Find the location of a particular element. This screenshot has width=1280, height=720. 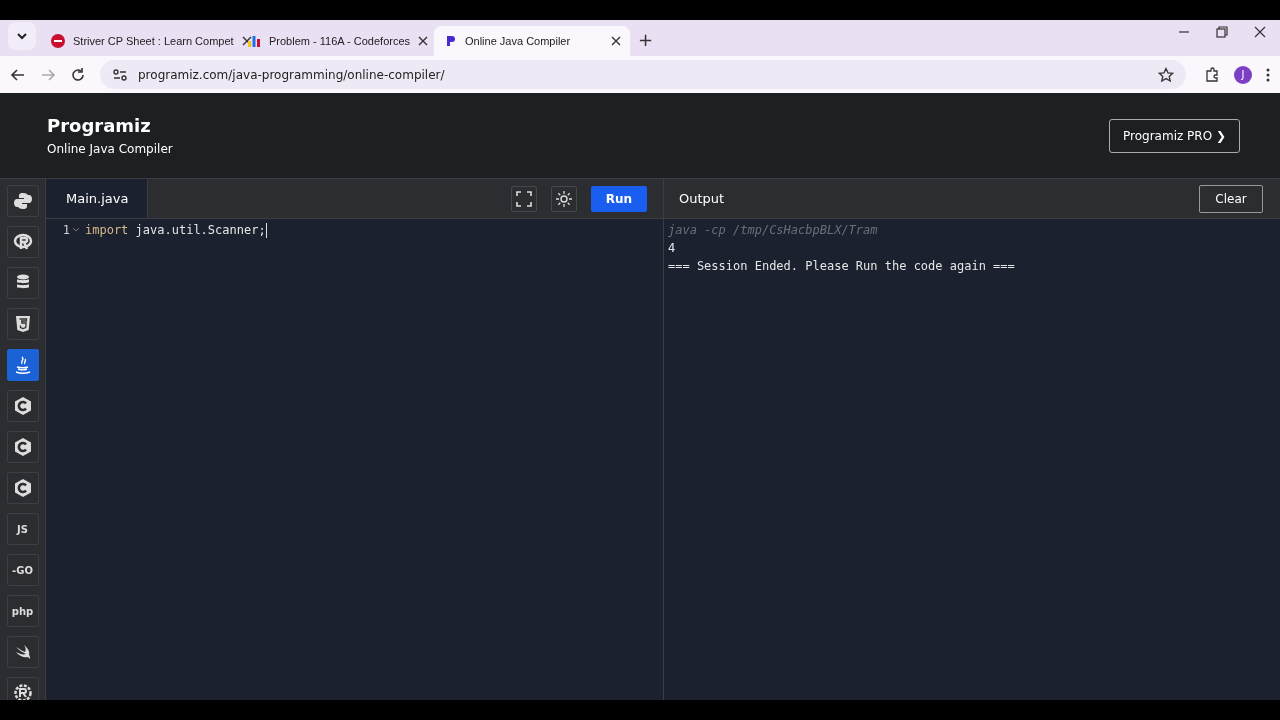

r-logo-icon is located at coordinates (22, 242).